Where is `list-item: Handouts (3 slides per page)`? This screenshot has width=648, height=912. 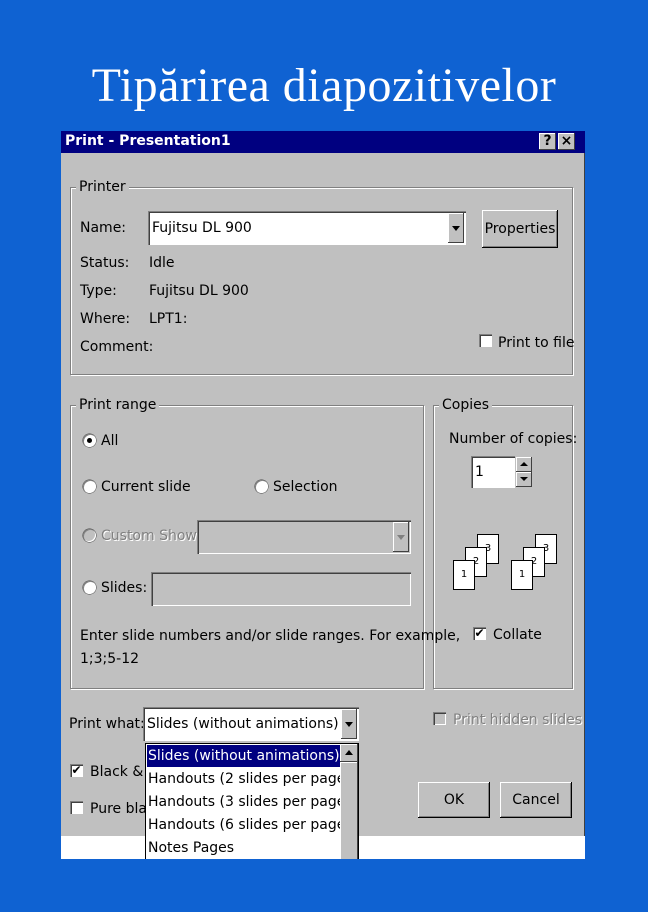 list-item: Handouts (3 slides per page) is located at coordinates (249, 802).